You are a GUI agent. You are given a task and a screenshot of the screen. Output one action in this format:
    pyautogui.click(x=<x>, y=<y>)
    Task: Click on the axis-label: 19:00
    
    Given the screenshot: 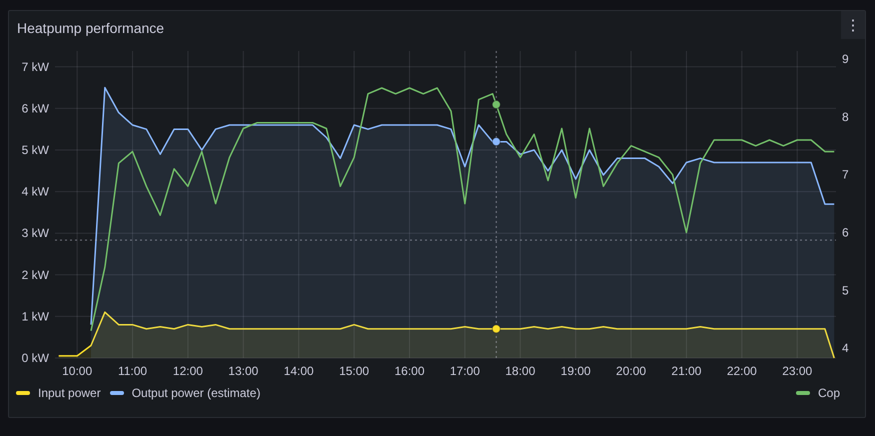 What is the action you would take?
    pyautogui.click(x=575, y=371)
    